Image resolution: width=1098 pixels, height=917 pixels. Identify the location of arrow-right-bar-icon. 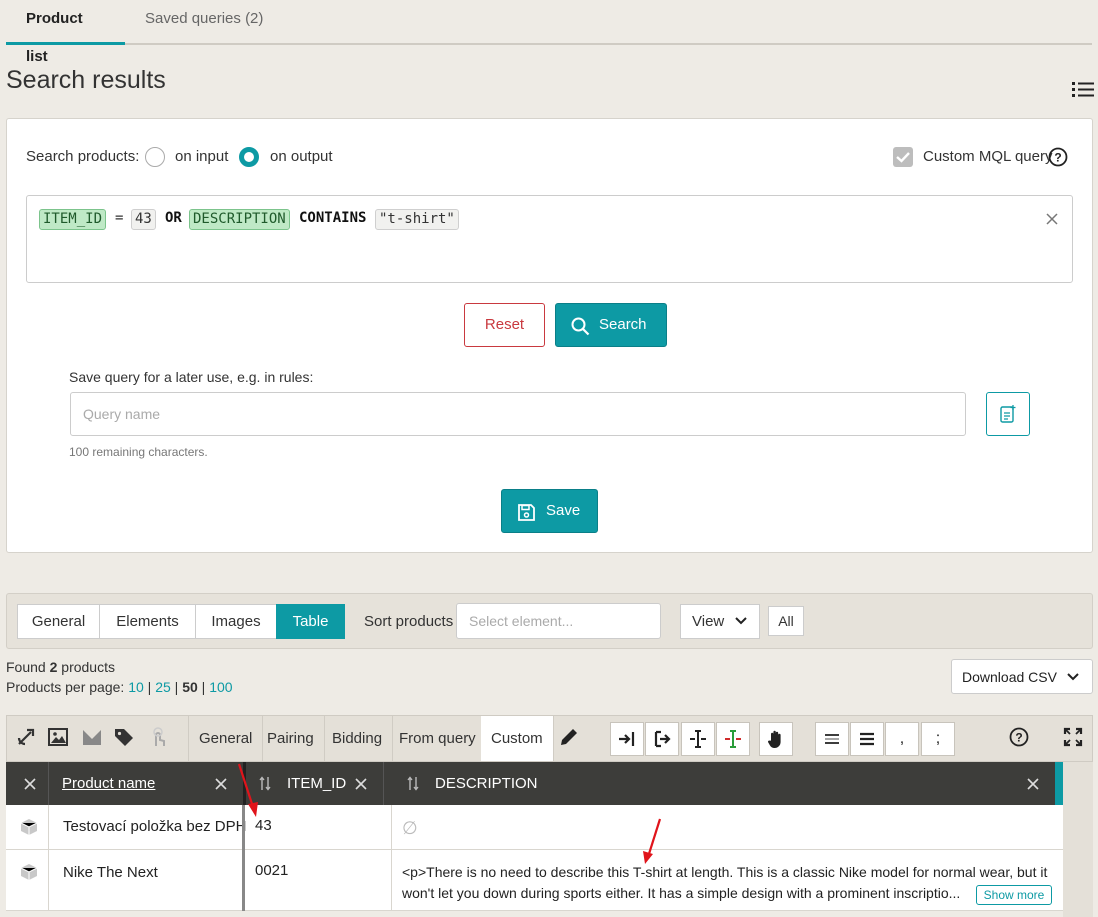
(627, 739).